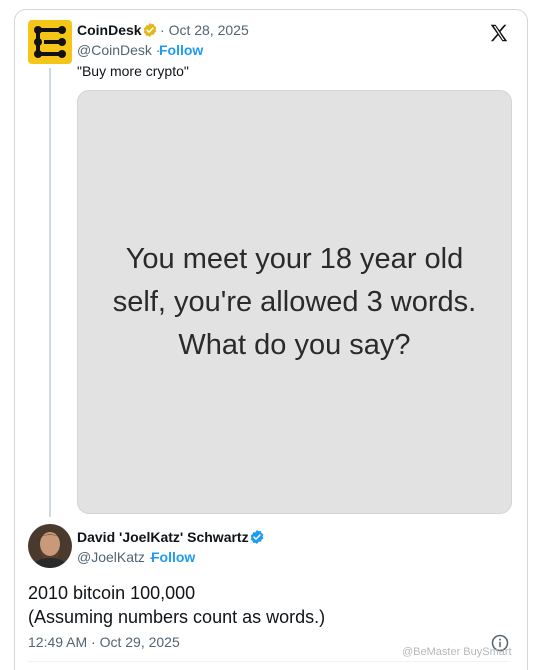 Image resolution: width=545 pixels, height=670 pixels. What do you see at coordinates (181, 50) in the screenshot?
I see `quoted-follow-link: Follow` at bounding box center [181, 50].